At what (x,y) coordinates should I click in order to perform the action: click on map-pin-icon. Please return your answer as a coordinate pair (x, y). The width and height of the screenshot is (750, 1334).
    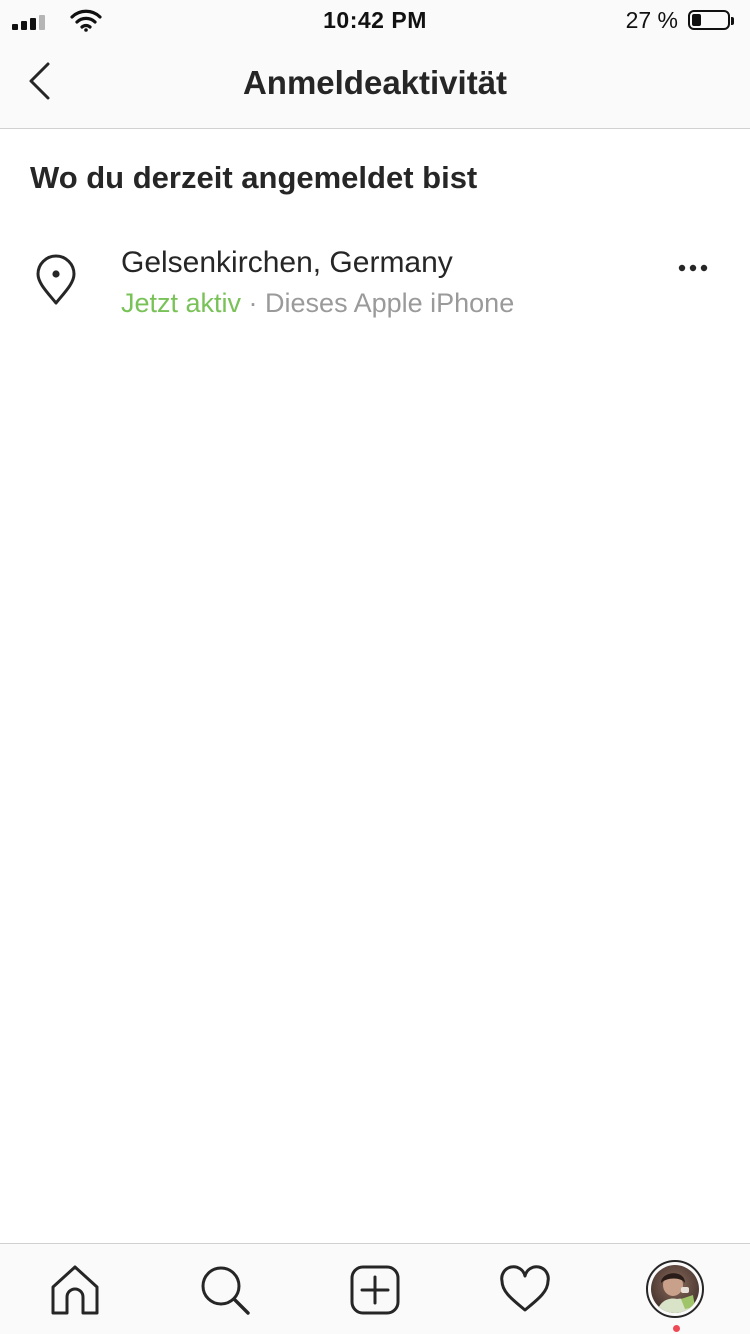
    Looking at the image, I should click on (56, 279).